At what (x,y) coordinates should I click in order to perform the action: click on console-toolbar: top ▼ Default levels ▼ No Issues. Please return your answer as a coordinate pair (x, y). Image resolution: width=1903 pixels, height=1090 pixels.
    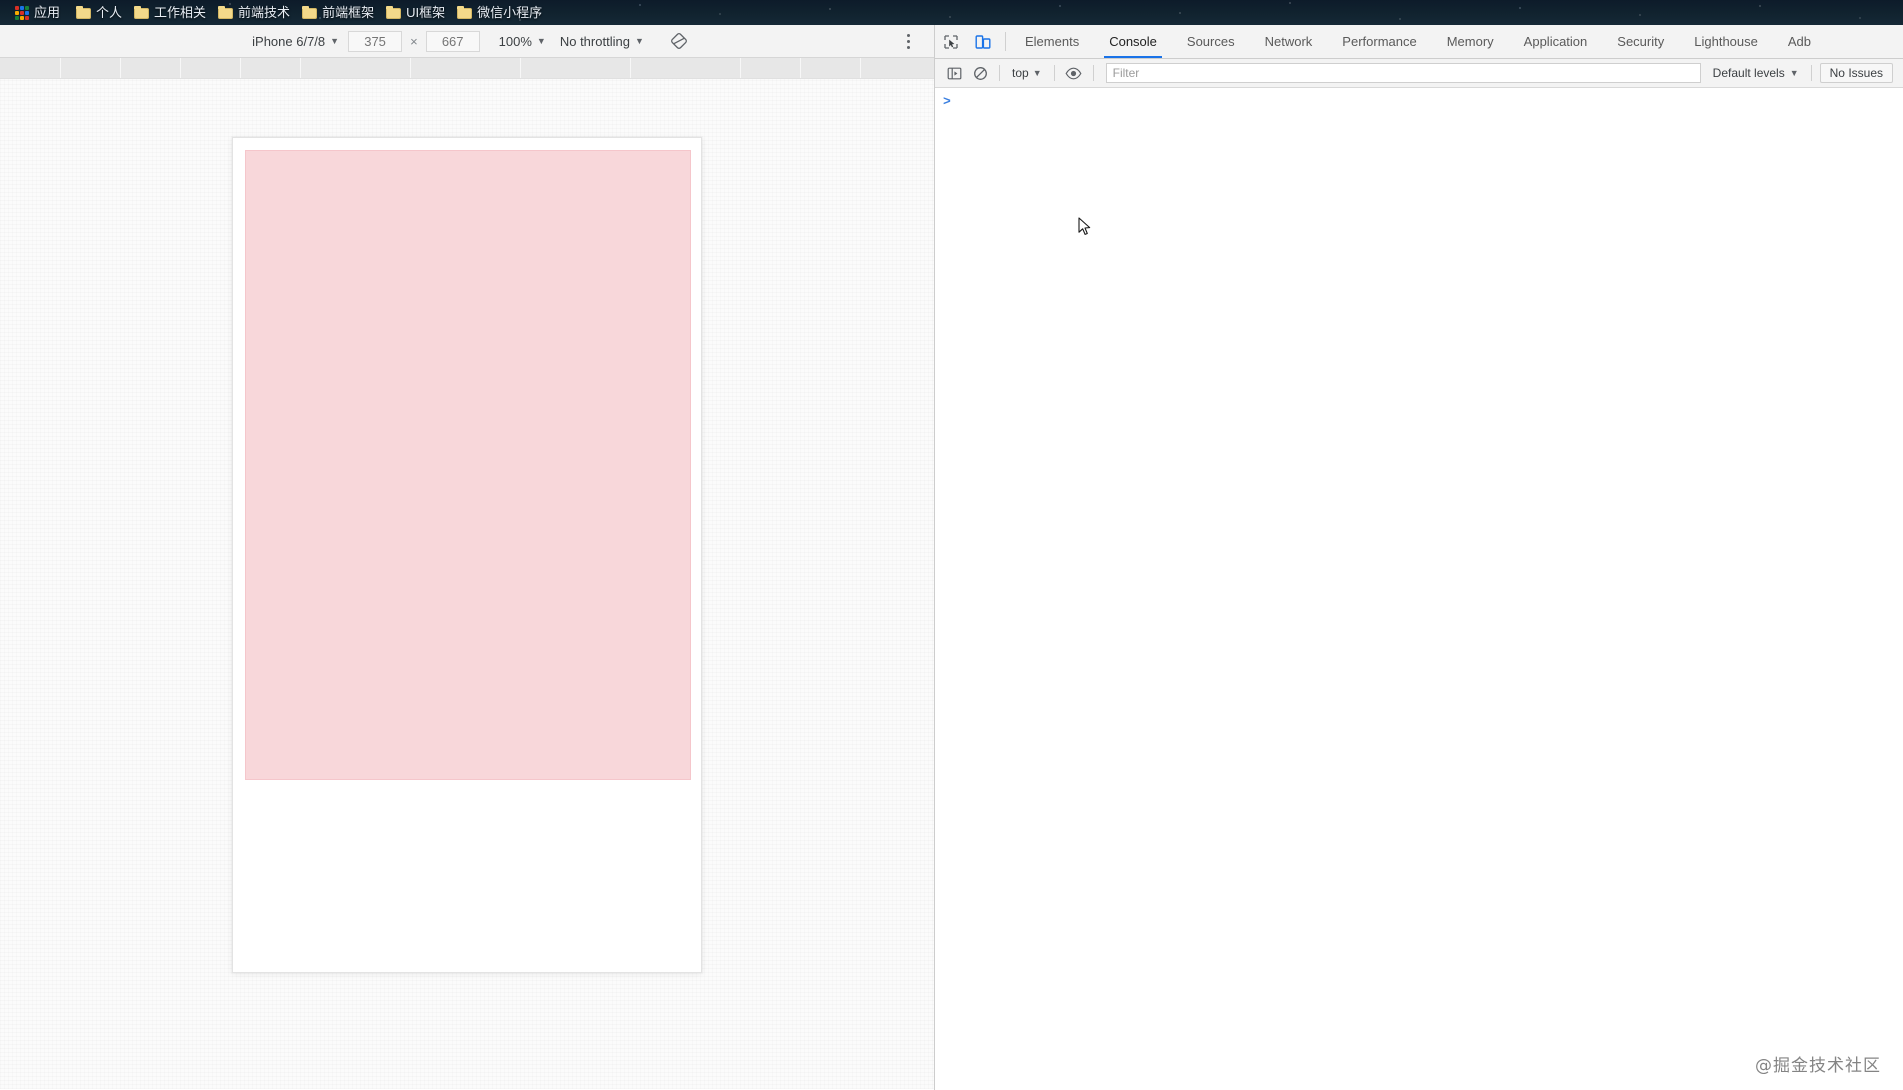
    Looking at the image, I should click on (1419, 73).